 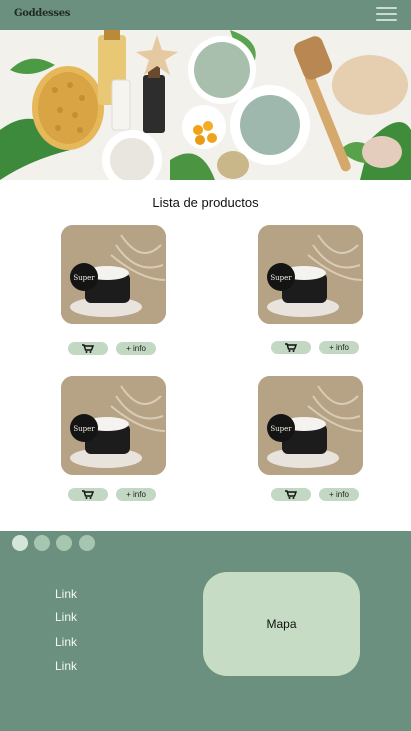 What do you see at coordinates (205, 202) in the screenshot?
I see `product-list-title: Lista de productos` at bounding box center [205, 202].